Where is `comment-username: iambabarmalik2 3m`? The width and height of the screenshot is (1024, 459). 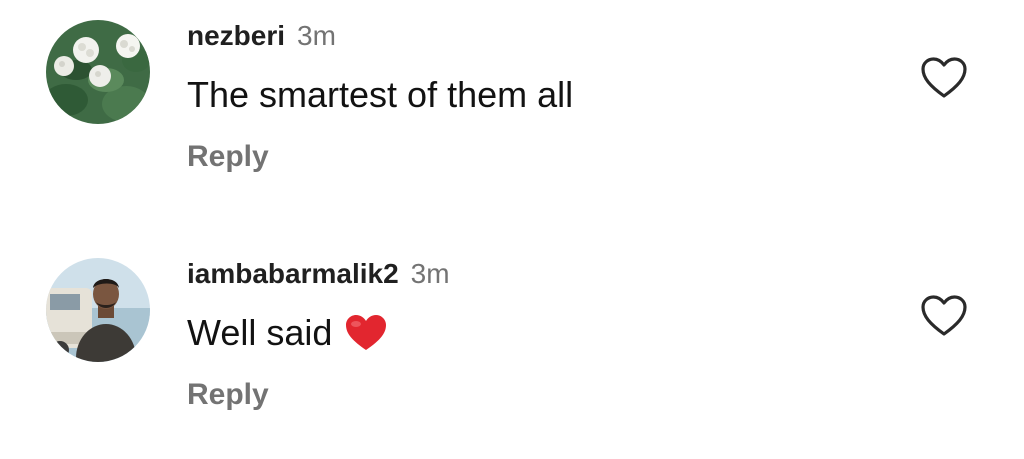
comment-username: iambabarmalik2 3m is located at coordinates (318, 274).